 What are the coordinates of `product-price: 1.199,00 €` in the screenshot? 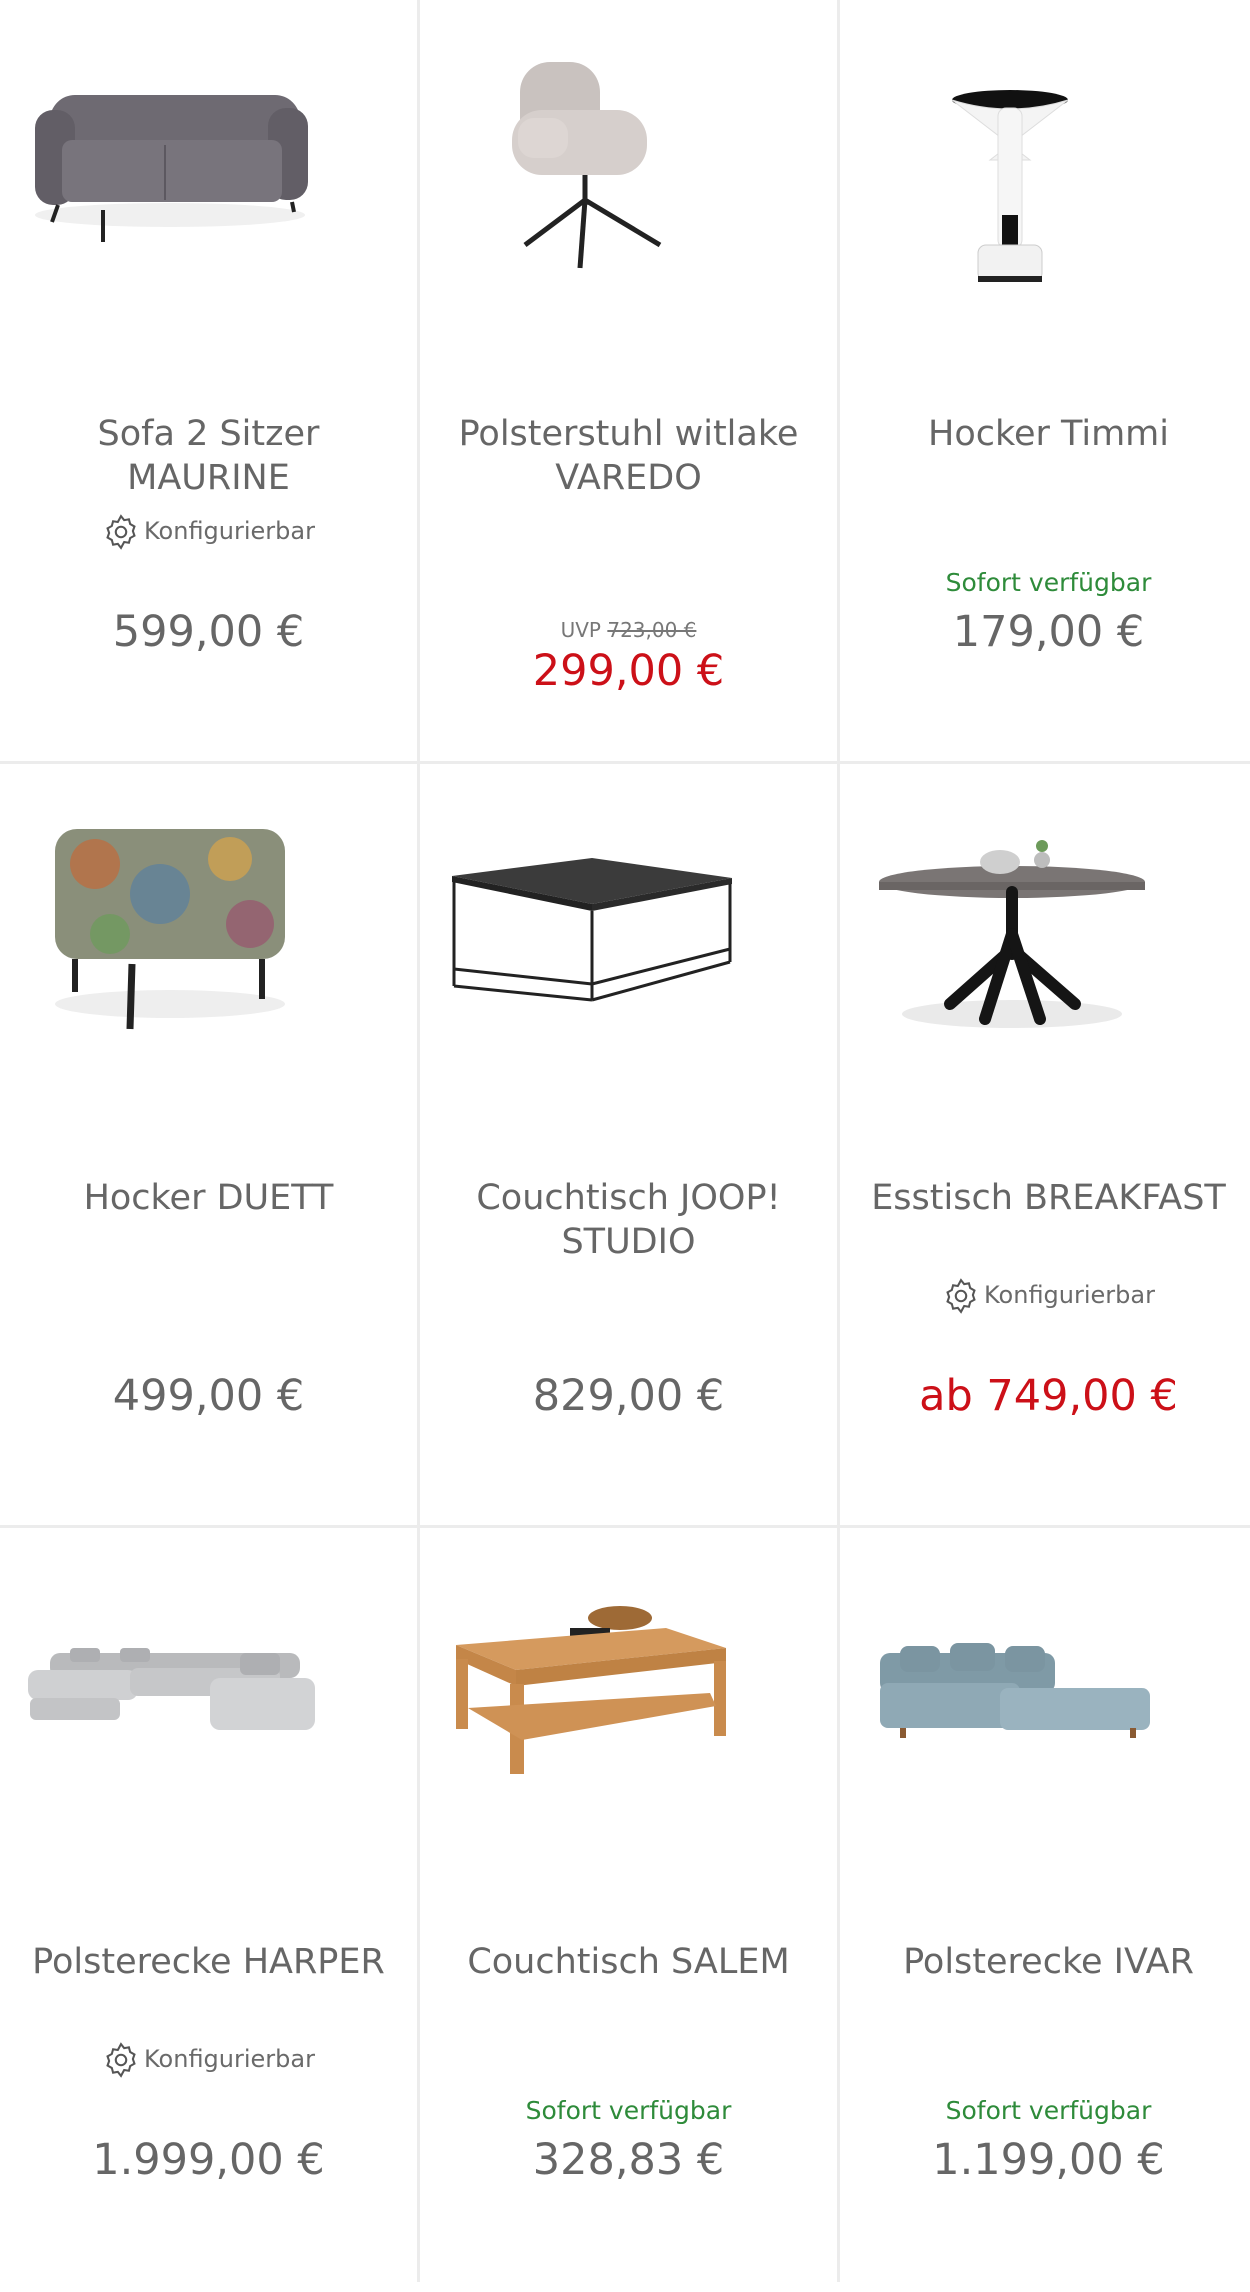 It's located at (1048, 2160).